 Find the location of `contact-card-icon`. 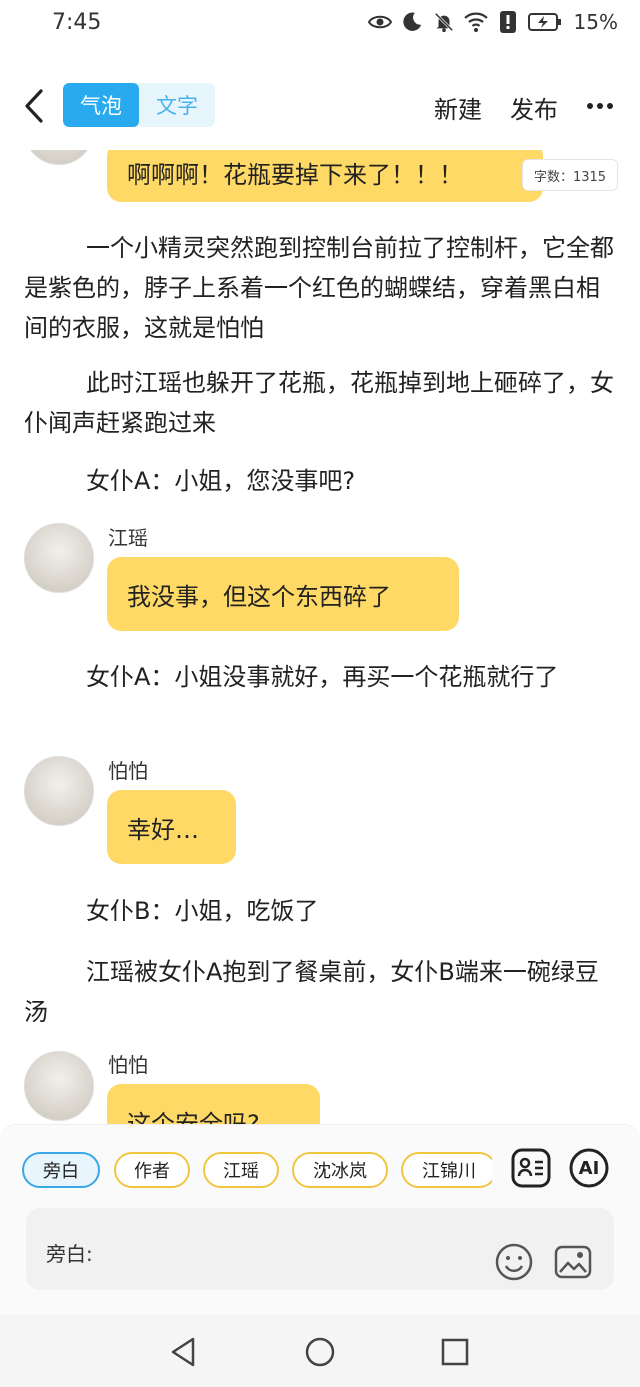

contact-card-icon is located at coordinates (531, 1168).